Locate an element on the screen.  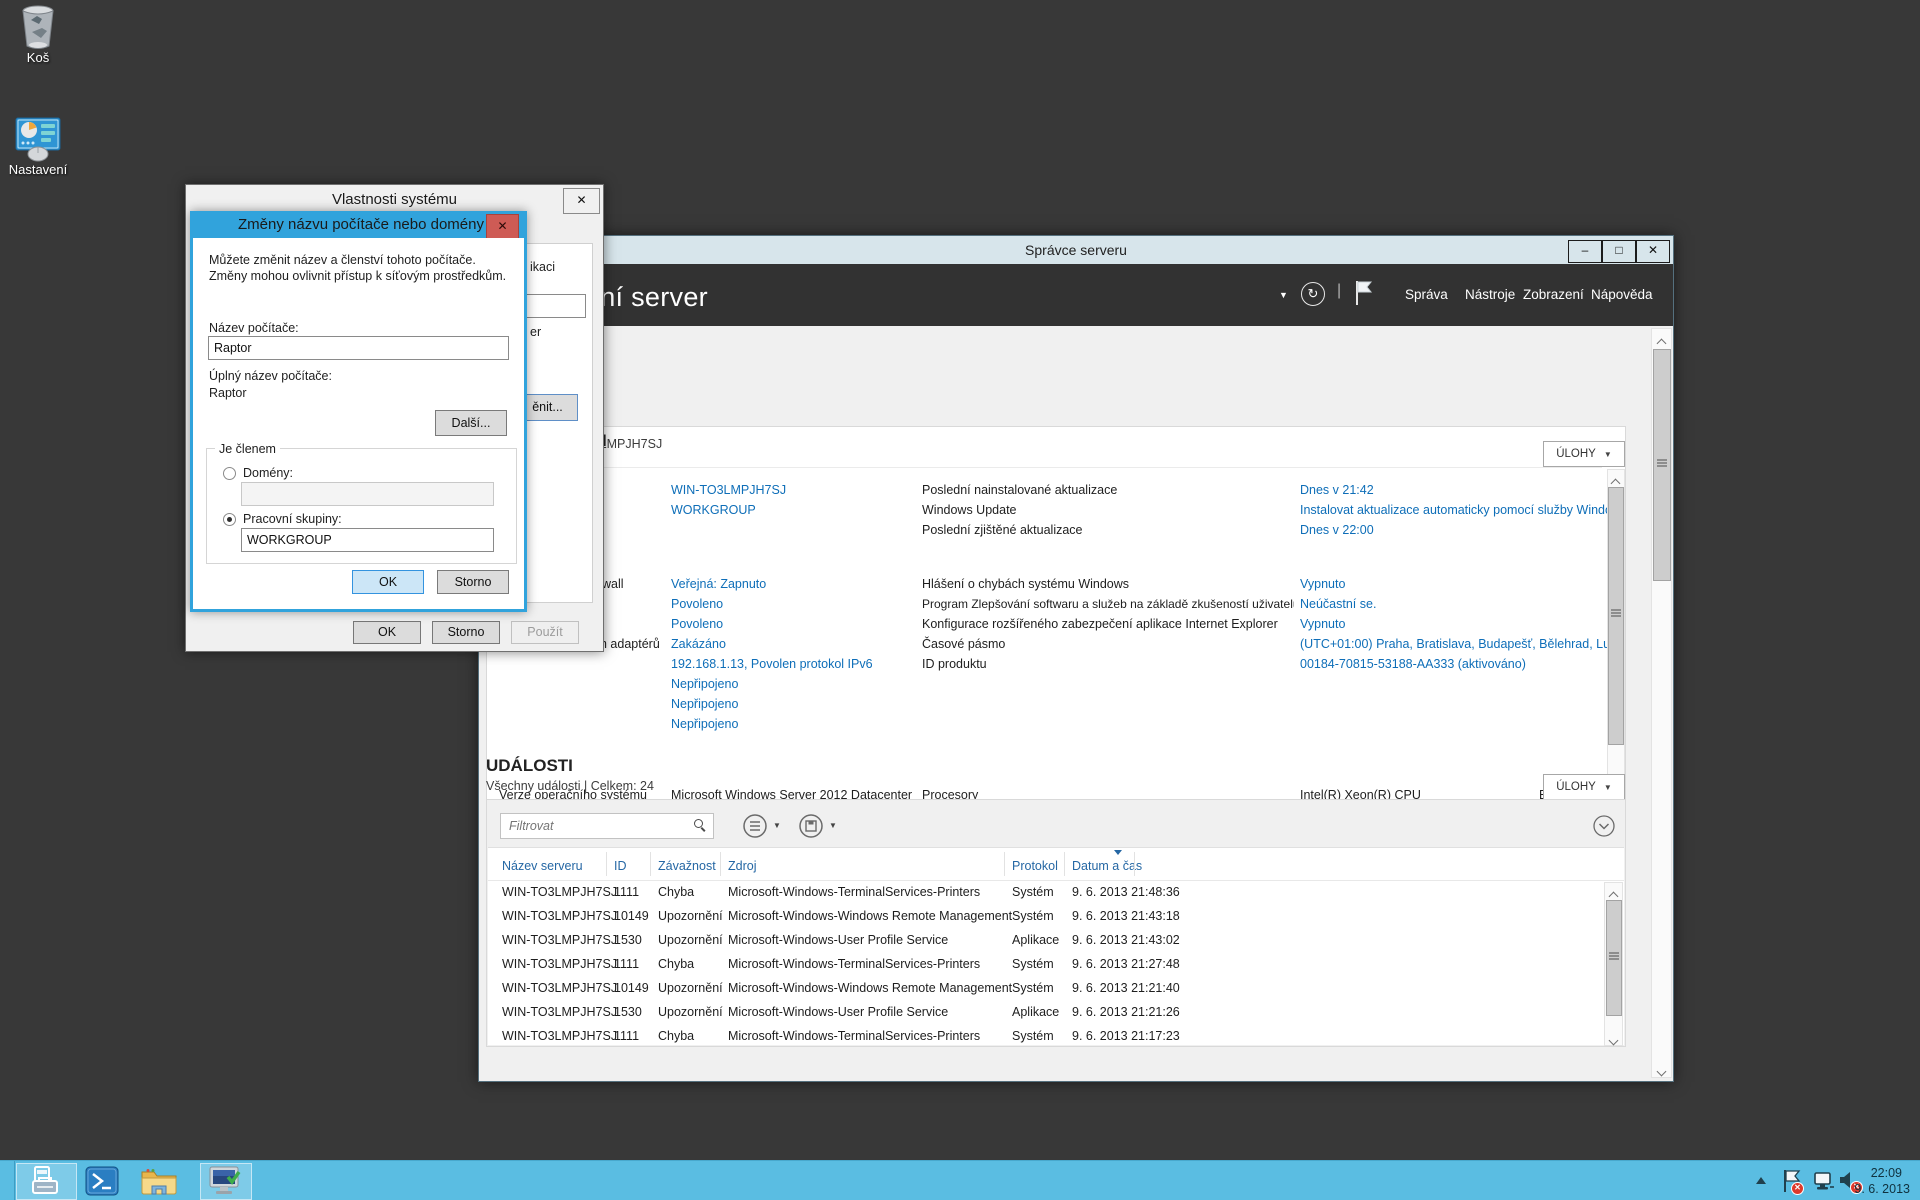
prop-computer-name: WIN-TO3LMPJH7SJ is located at coordinates (728, 490).